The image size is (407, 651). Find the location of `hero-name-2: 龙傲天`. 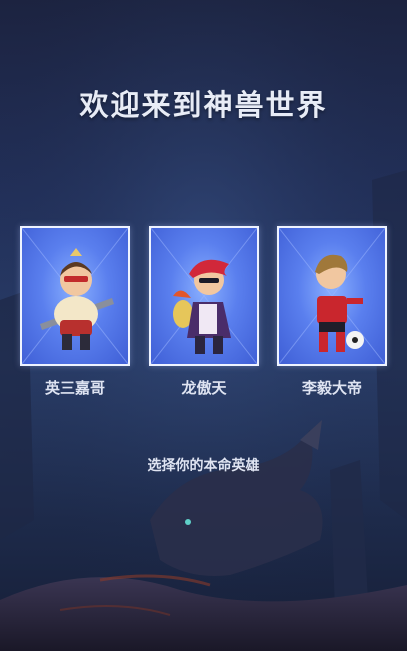

hero-name-2: 龙傲天 is located at coordinates (204, 388).